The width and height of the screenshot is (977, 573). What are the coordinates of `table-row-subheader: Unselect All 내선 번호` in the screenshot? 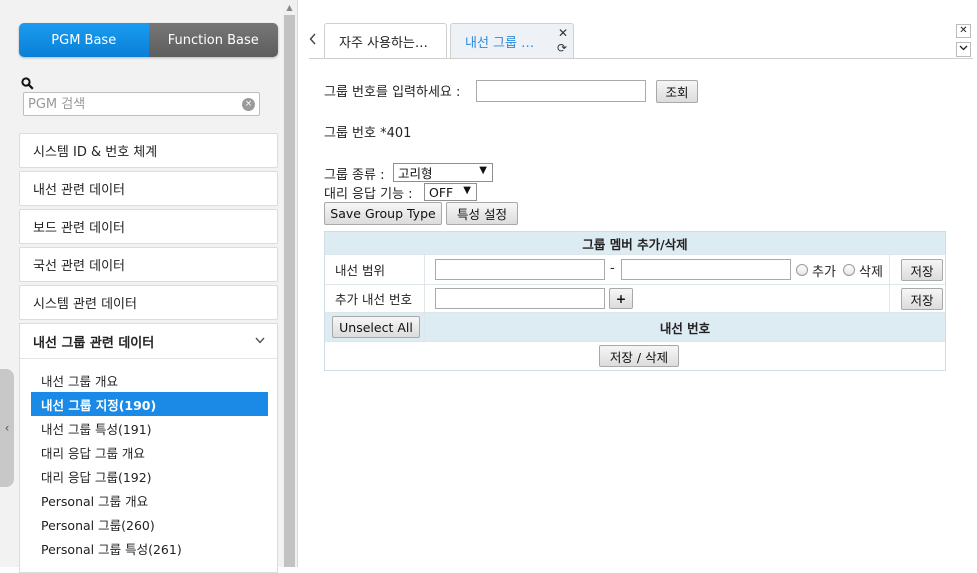 It's located at (635, 326).